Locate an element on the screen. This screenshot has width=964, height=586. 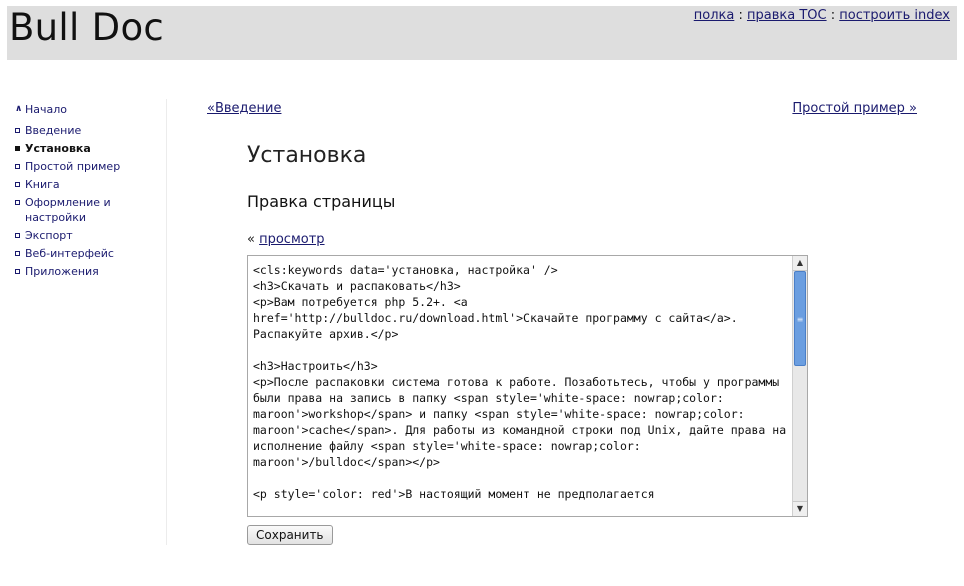
sidebar-item-settings: Оформление и настройки is located at coordinates (90, 210).